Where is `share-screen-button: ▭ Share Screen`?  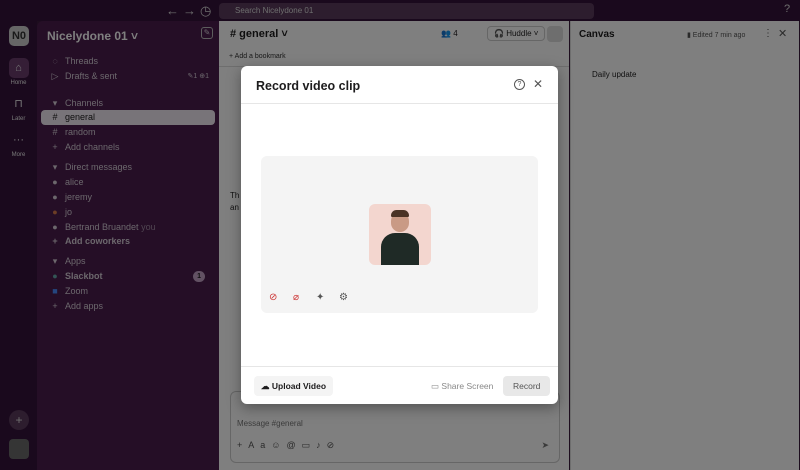 share-screen-button: ▭ Share Screen is located at coordinates (462, 386).